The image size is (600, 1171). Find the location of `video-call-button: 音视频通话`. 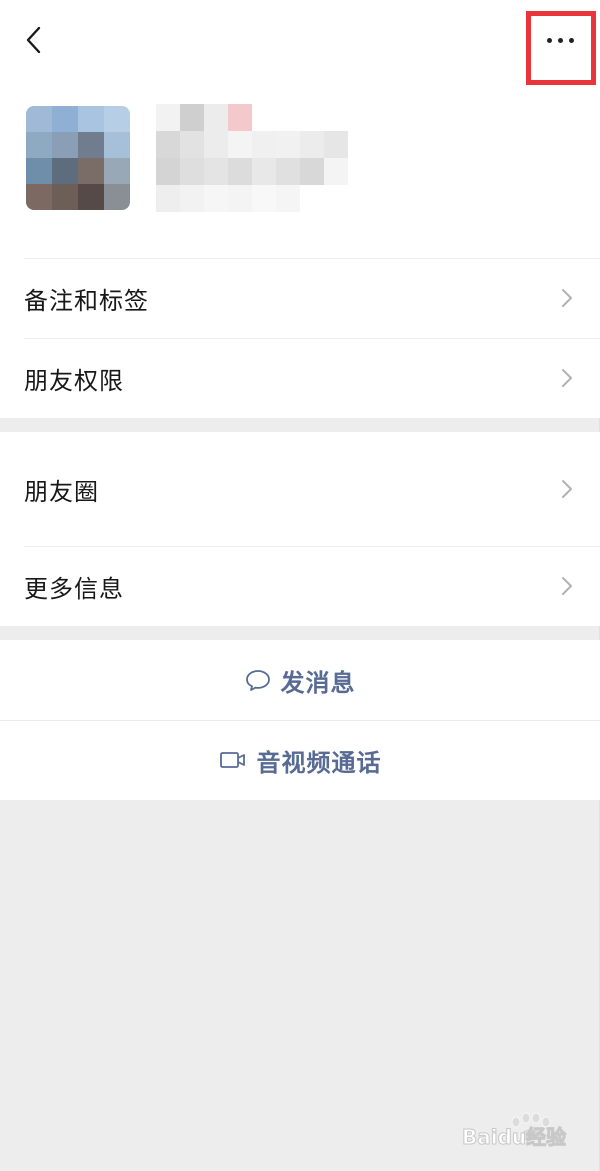

video-call-button: 音视频通话 is located at coordinates (300, 760).